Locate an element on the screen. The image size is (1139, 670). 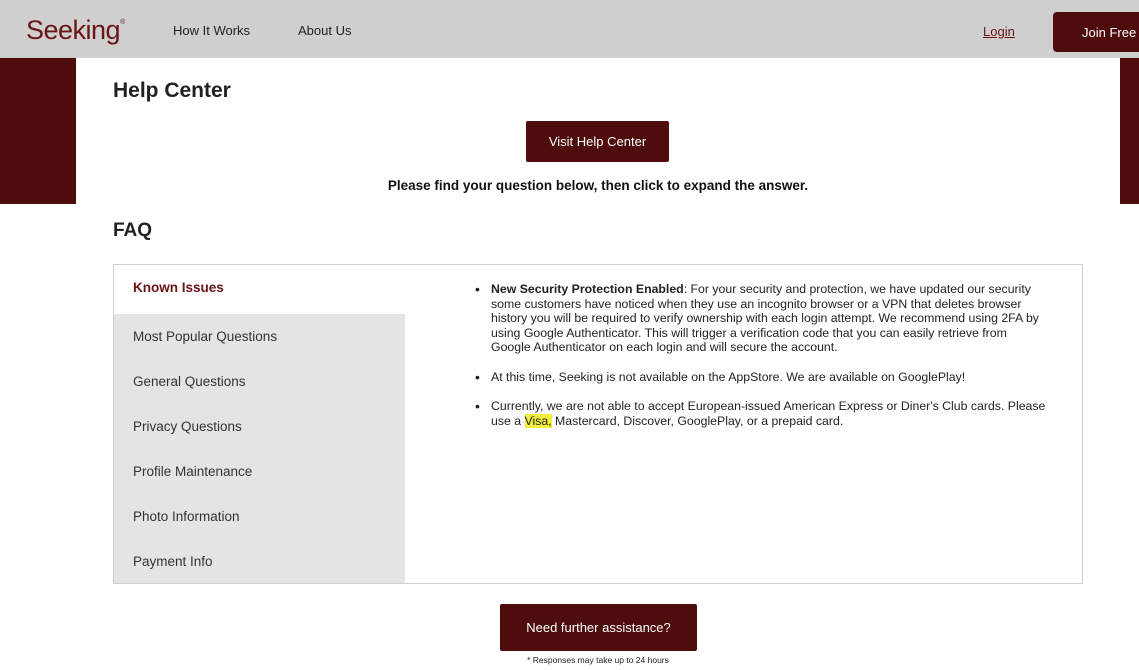
faq-category-privacy: Privacy Questions is located at coordinates (259, 426).